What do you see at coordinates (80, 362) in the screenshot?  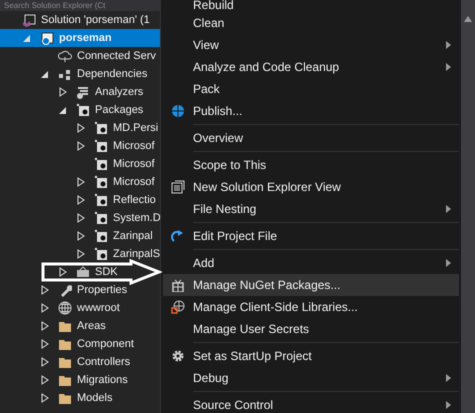 I see `tree-item: Controllers` at bounding box center [80, 362].